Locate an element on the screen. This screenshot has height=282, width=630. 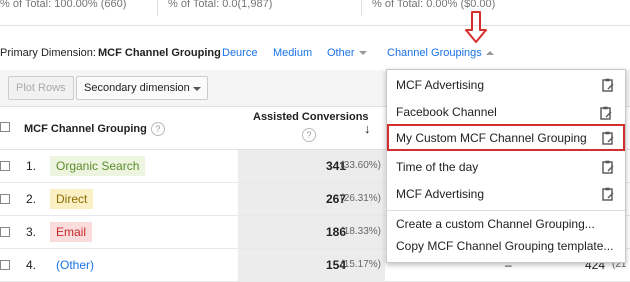
column-header-dimension: MCF Channel Grouping? is located at coordinates (94, 129).